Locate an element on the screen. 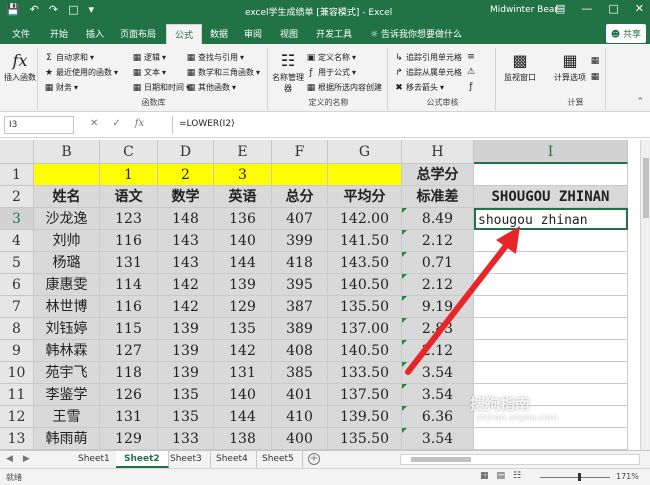 The width and height of the screenshot is (650, 485). cell-e7: 129 is located at coordinates (243, 307).